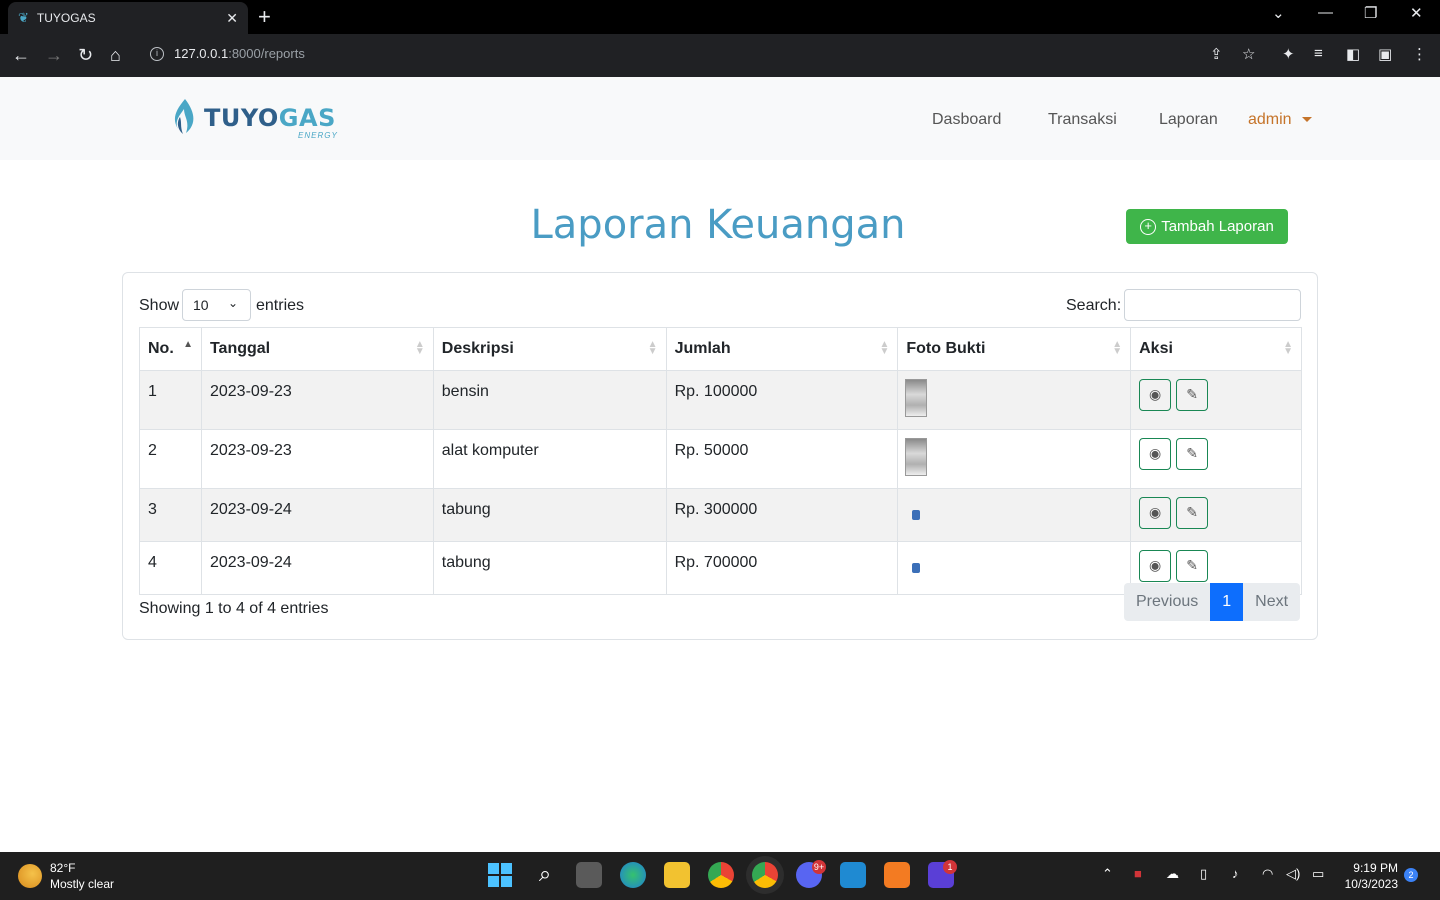 The height and width of the screenshot is (900, 1440). What do you see at coordinates (549, 515) in the screenshot?
I see `cell-deskripsi: tabung` at bounding box center [549, 515].